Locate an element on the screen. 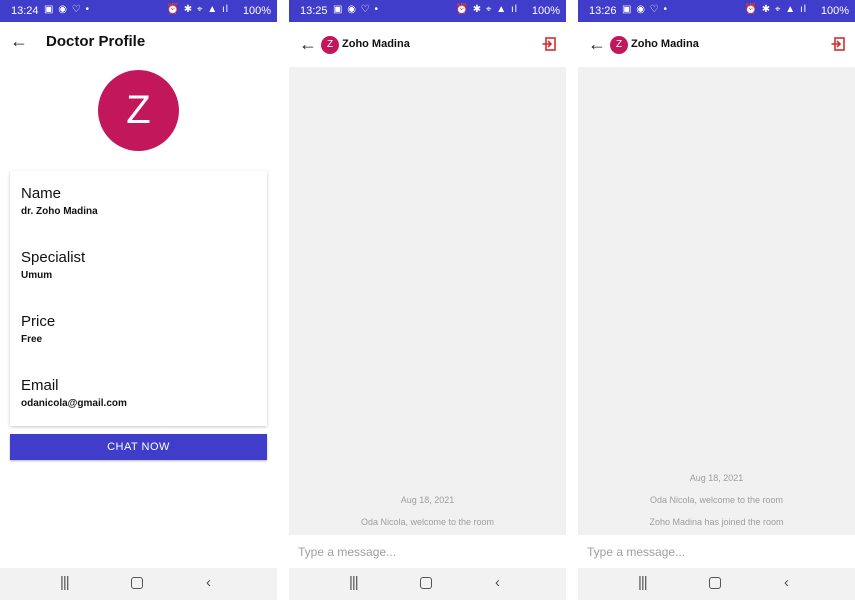  specialist-field: Specialist Umum is located at coordinates (53, 265).